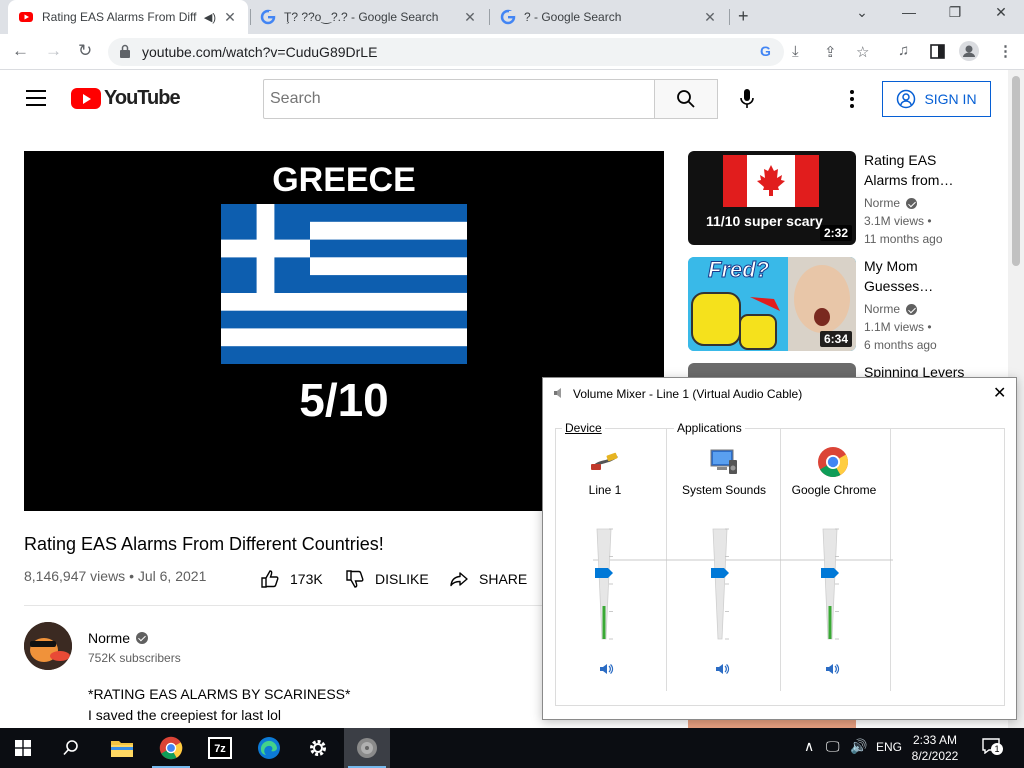 This screenshot has width=1024, height=768. I want to click on channel-label-google-chrome: Google Chrome, so click(834, 490).